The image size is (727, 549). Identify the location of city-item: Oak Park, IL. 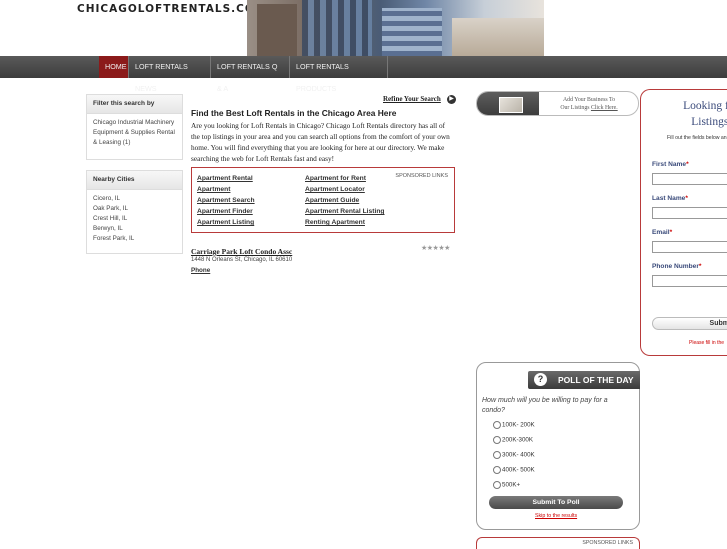
(134, 209).